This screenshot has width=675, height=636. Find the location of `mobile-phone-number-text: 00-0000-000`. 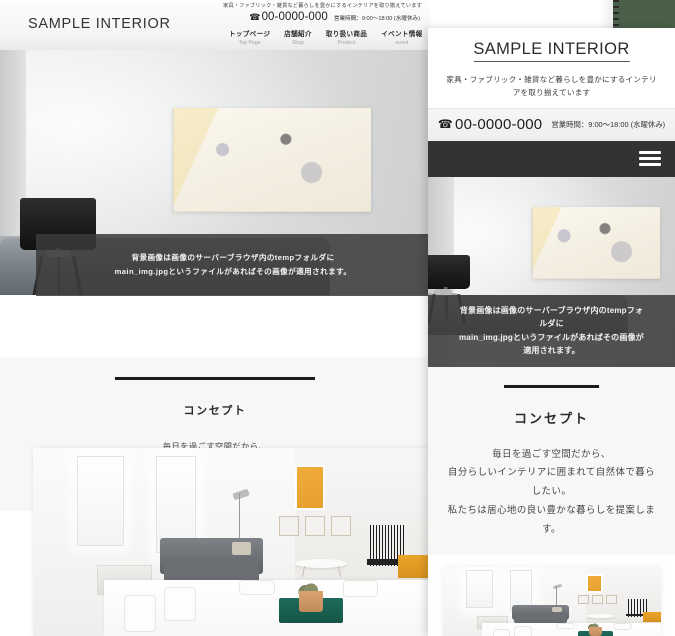

mobile-phone-number-text: 00-0000-000 is located at coordinates (499, 124).